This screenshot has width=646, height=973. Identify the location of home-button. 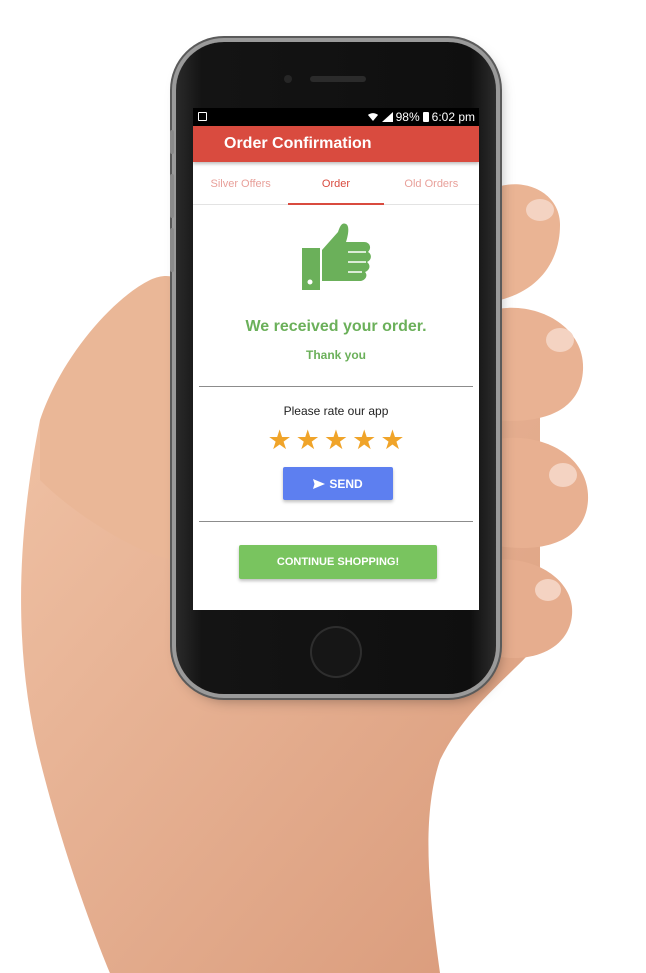
(336, 652).